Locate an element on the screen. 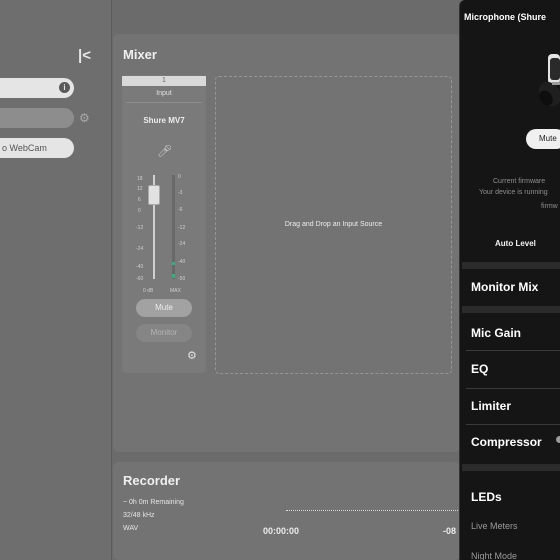  microphone-icon is located at coordinates (549, 80).